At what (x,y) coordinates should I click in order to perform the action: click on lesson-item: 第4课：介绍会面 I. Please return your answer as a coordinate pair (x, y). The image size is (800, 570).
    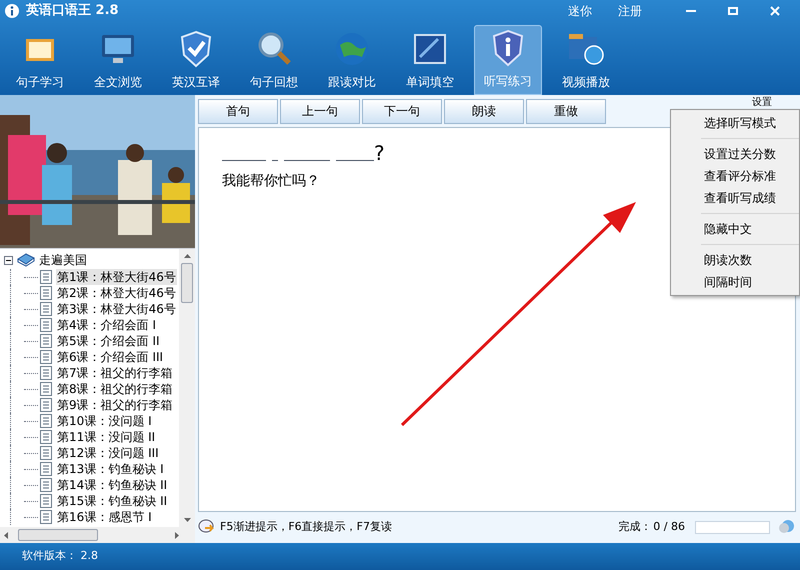
    Looking at the image, I should click on (106, 325).